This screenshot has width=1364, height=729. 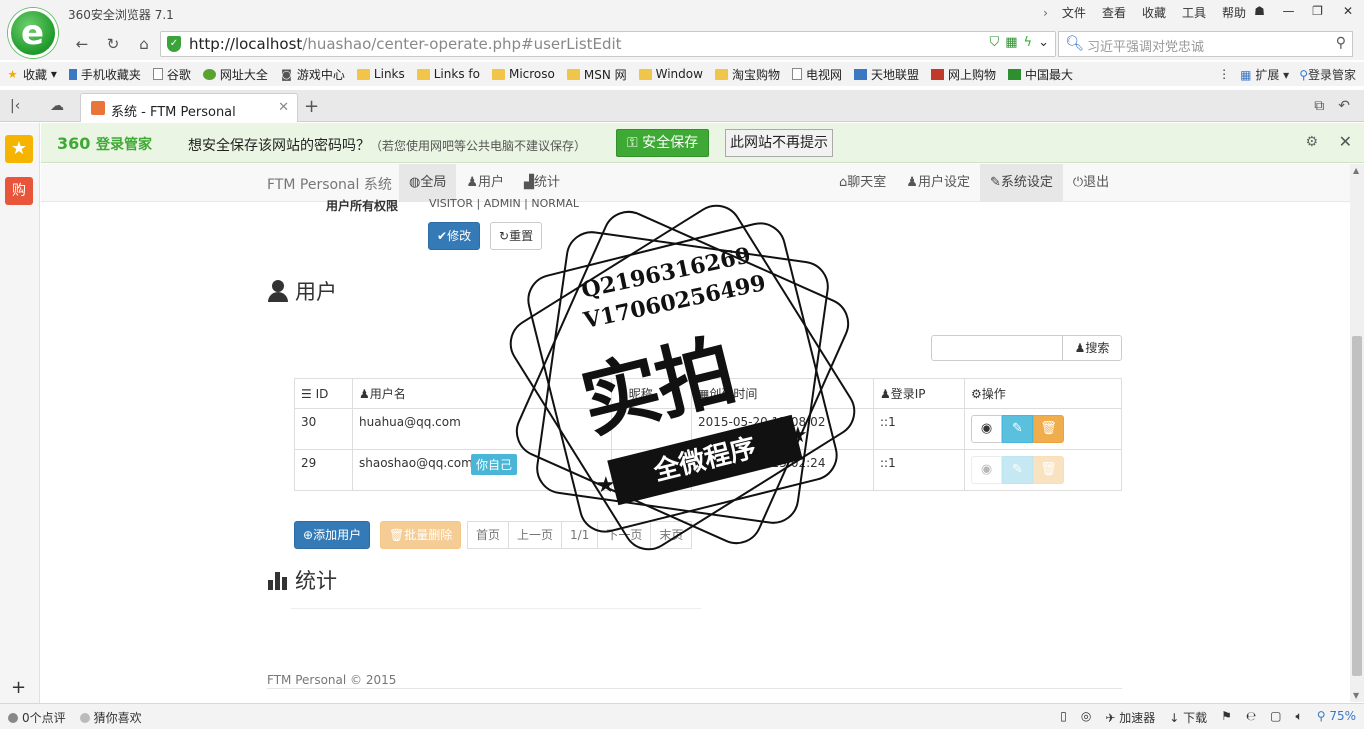 I want to click on search-field: 🔍︎ 习近平强调对党忠诚 ⚲, so click(x=1205, y=44).